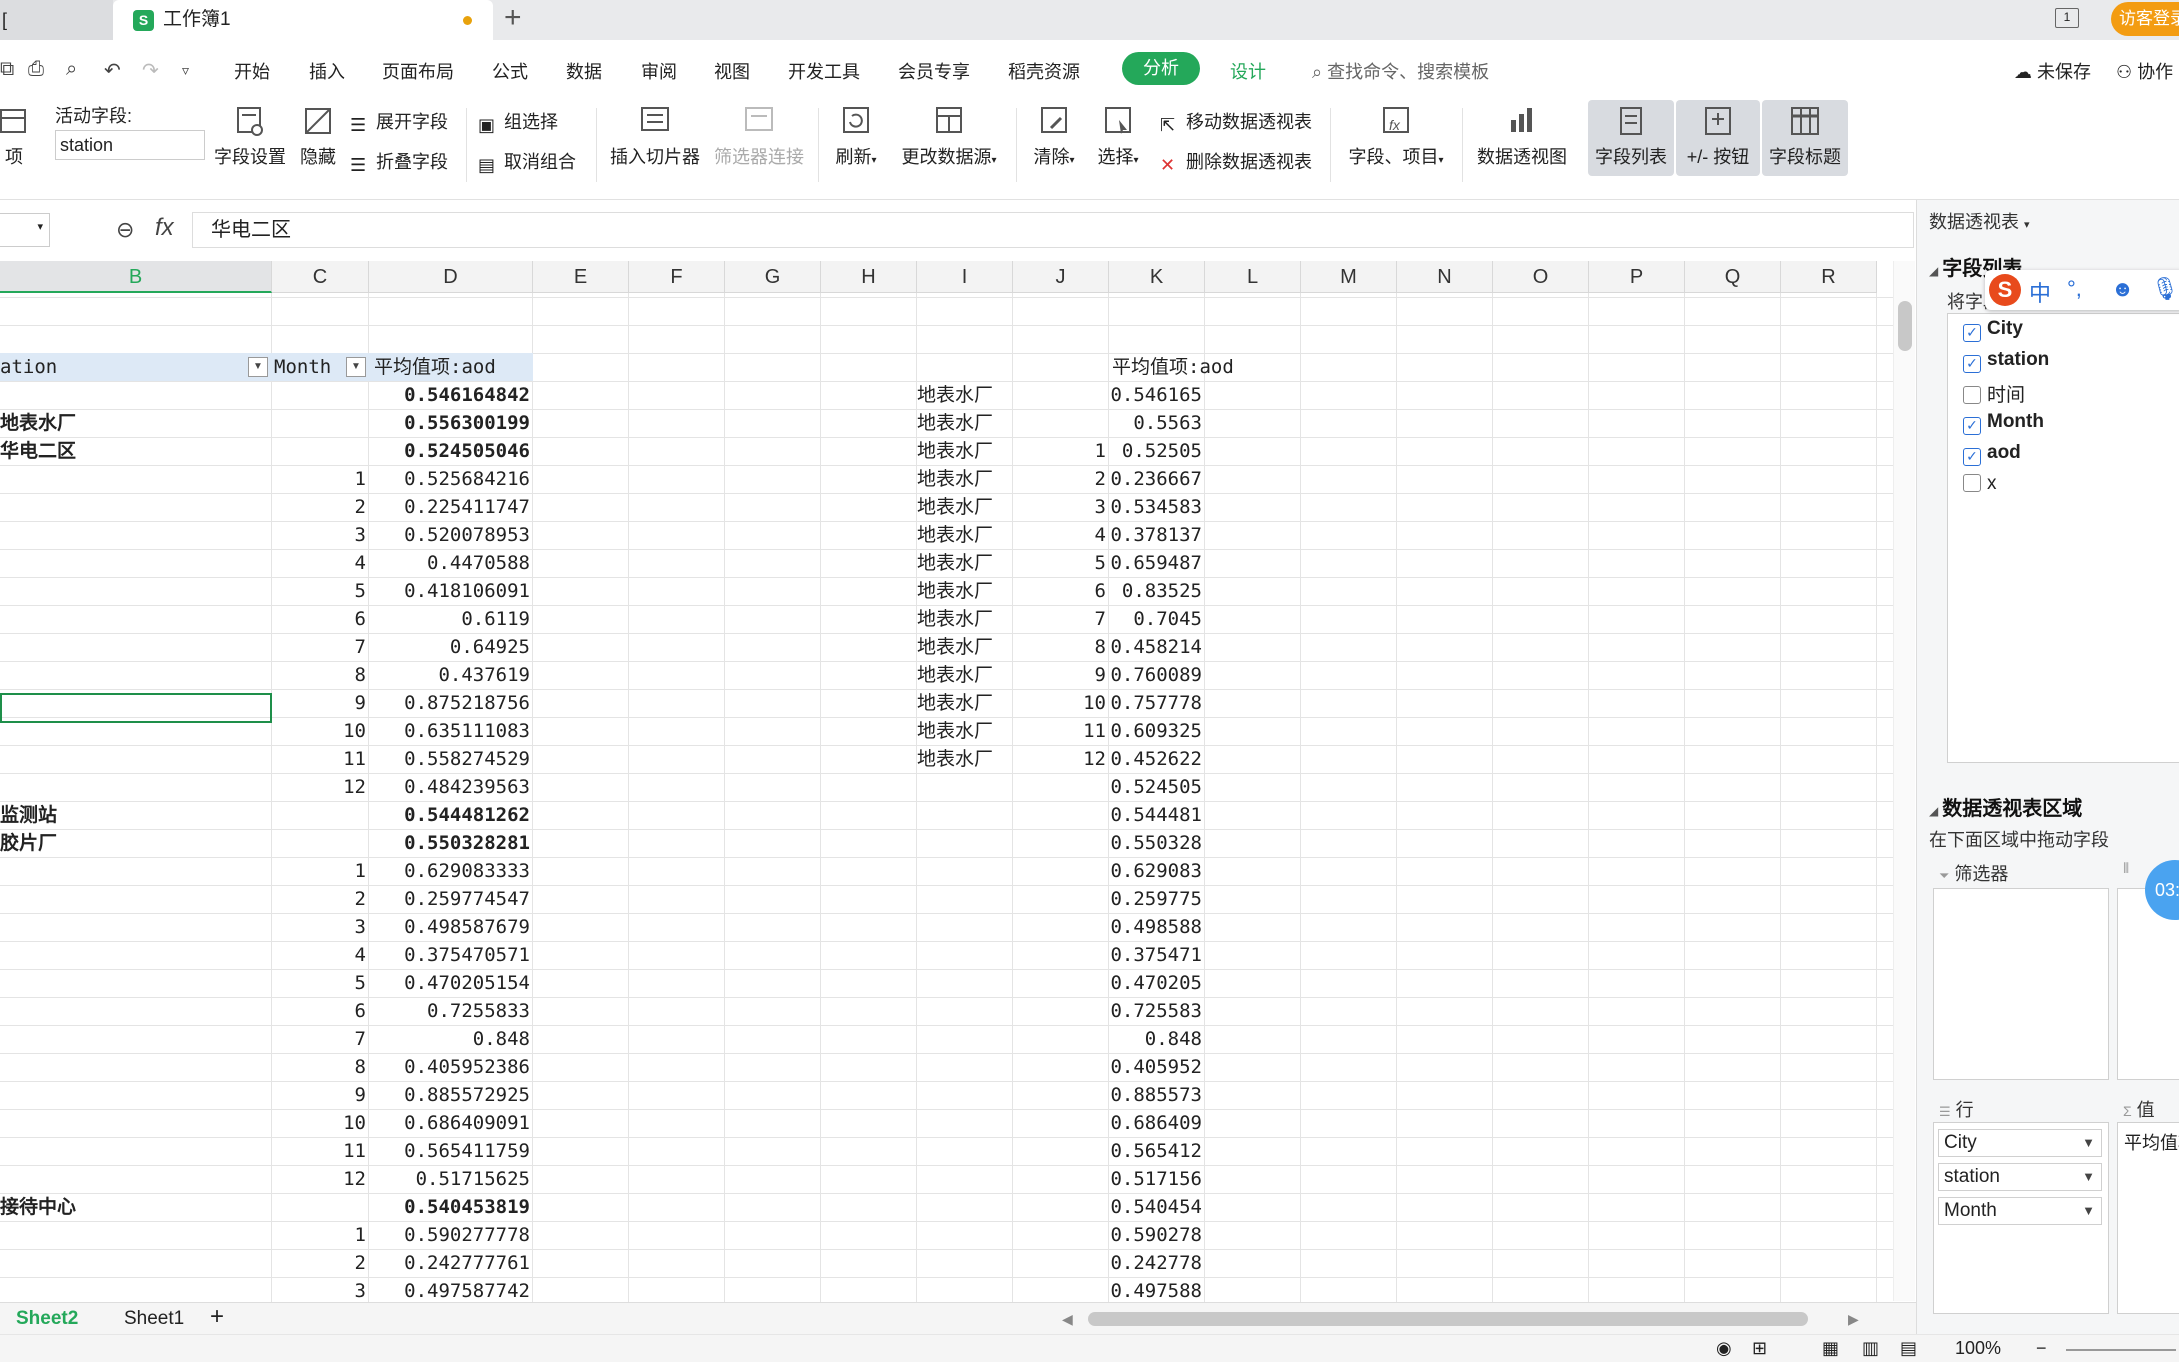  I want to click on print-icon: ⎙, so click(36, 69).